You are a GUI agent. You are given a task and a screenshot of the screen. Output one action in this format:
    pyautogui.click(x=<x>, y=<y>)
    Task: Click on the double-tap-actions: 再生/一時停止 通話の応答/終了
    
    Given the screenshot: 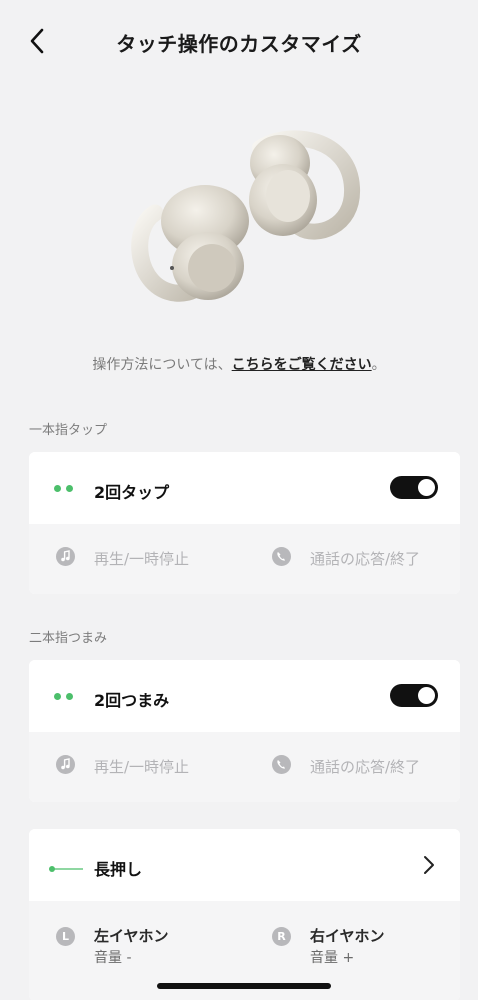 What is the action you would take?
    pyautogui.click(x=244, y=559)
    